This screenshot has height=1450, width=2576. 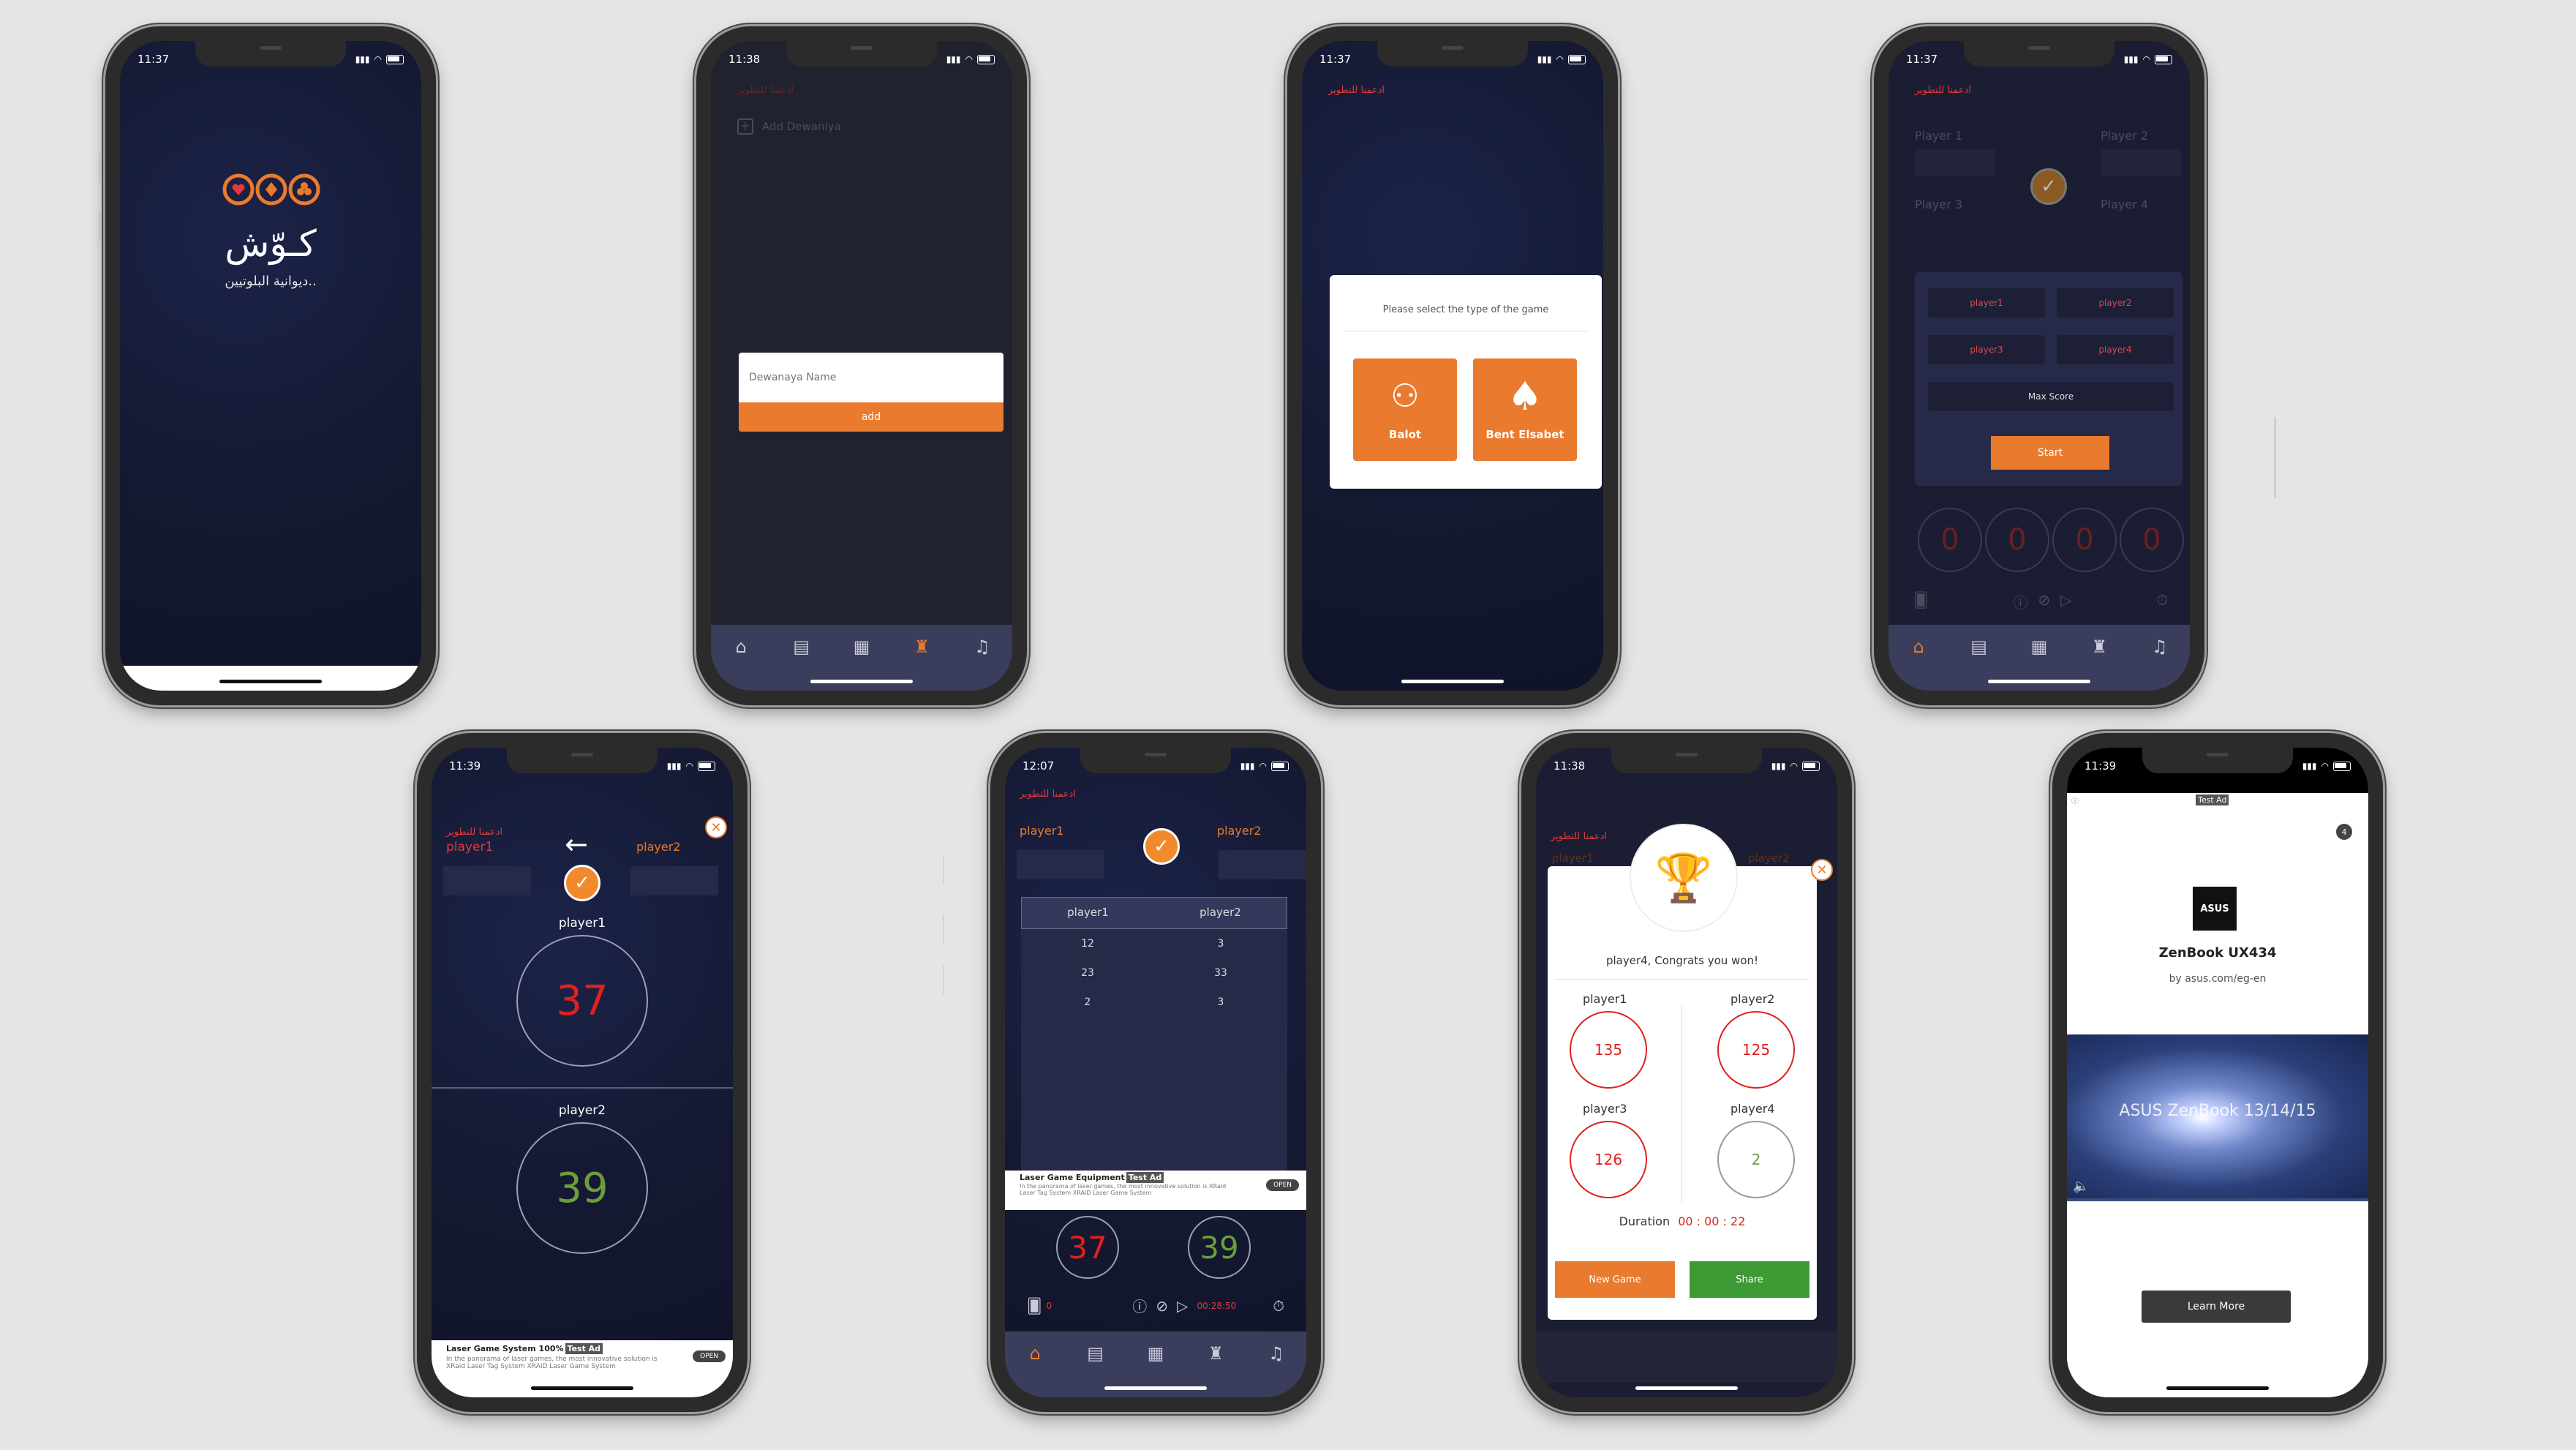 What do you see at coordinates (2115, 349) in the screenshot?
I see `player4-input: player4` at bounding box center [2115, 349].